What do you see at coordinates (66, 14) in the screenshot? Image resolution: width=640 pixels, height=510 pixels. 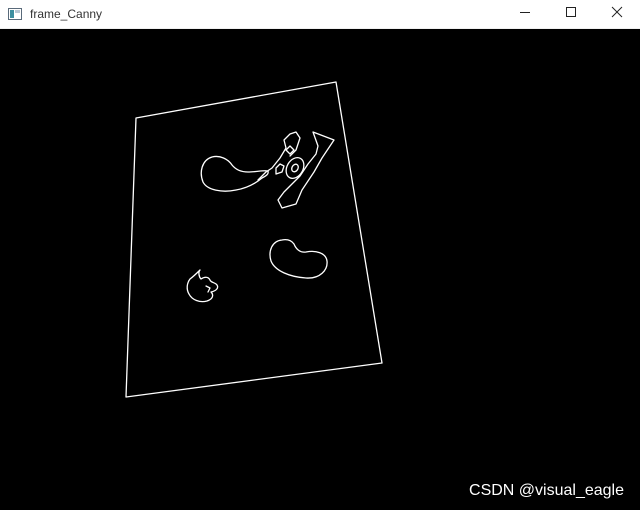 I see `window-title: frame_Canny` at bounding box center [66, 14].